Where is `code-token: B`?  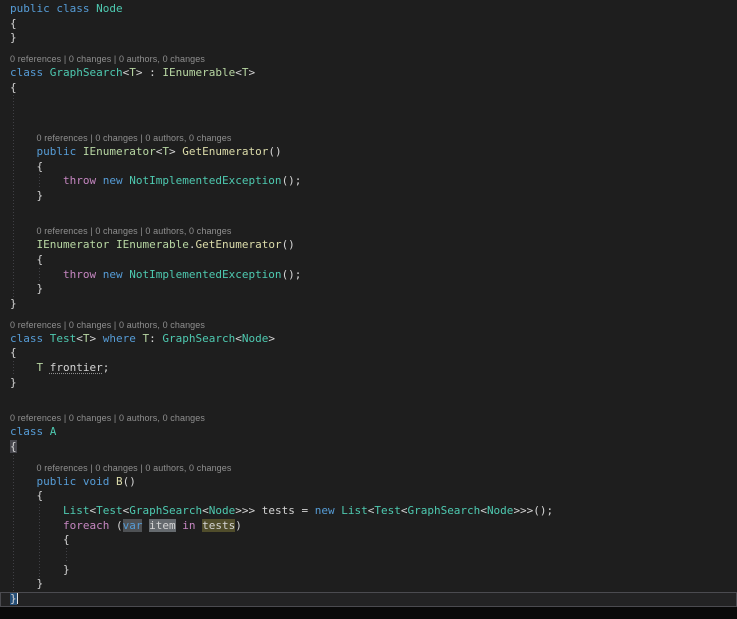 code-token: B is located at coordinates (119, 481).